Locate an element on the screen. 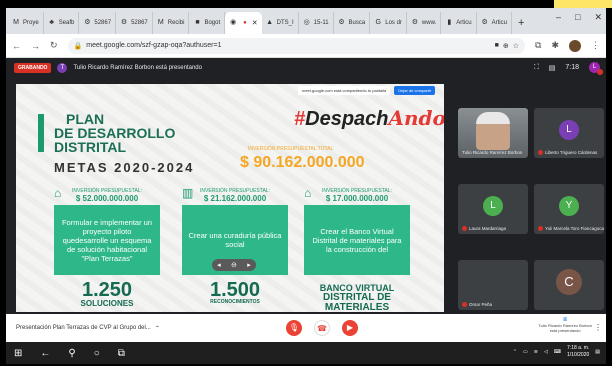 The height and width of the screenshot is (366, 612). participant-tile-video: Tulio Ricardo Ramírez Borbon is located at coordinates (493, 133).